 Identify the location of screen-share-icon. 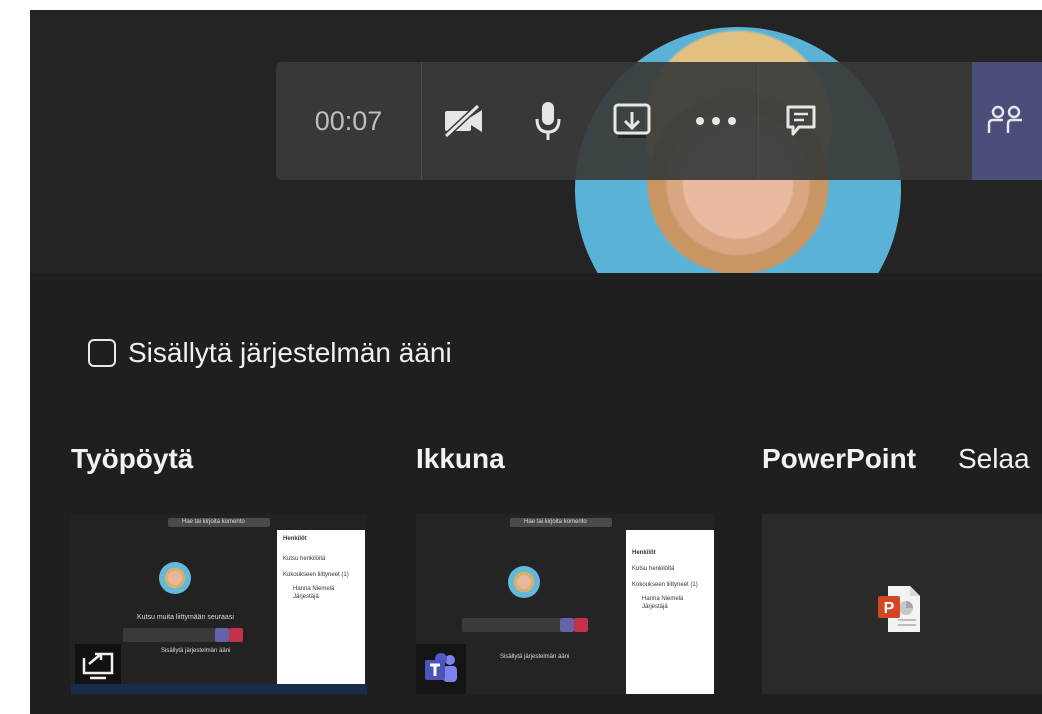
(98, 666).